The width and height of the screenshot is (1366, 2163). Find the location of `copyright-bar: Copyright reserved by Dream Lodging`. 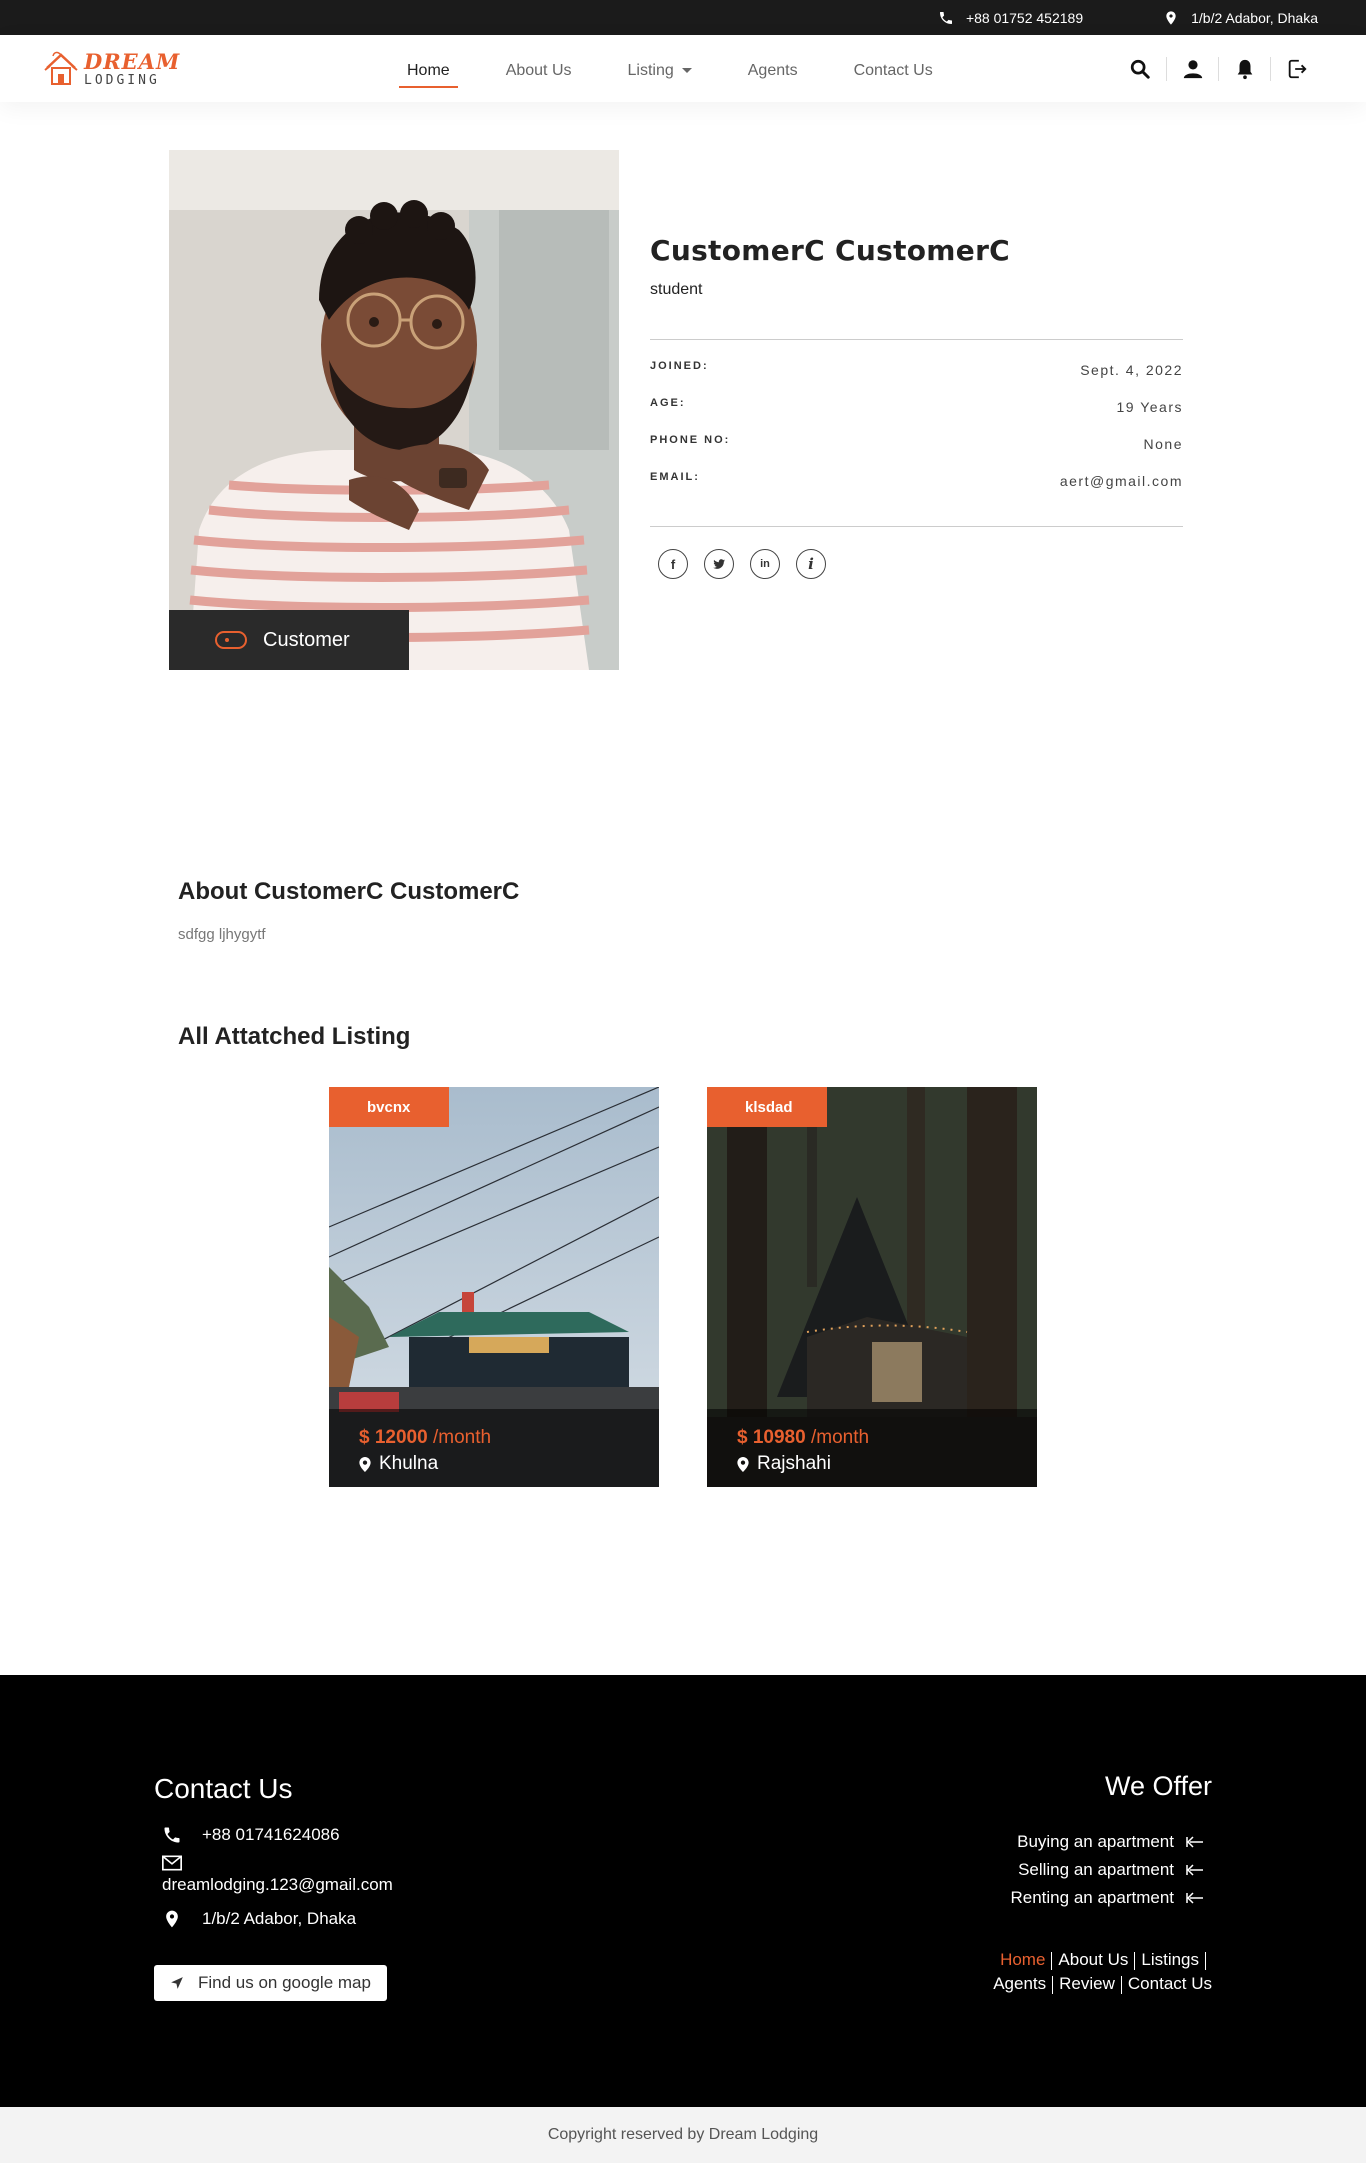

copyright-bar: Copyright reserved by Dream Lodging is located at coordinates (683, 2135).